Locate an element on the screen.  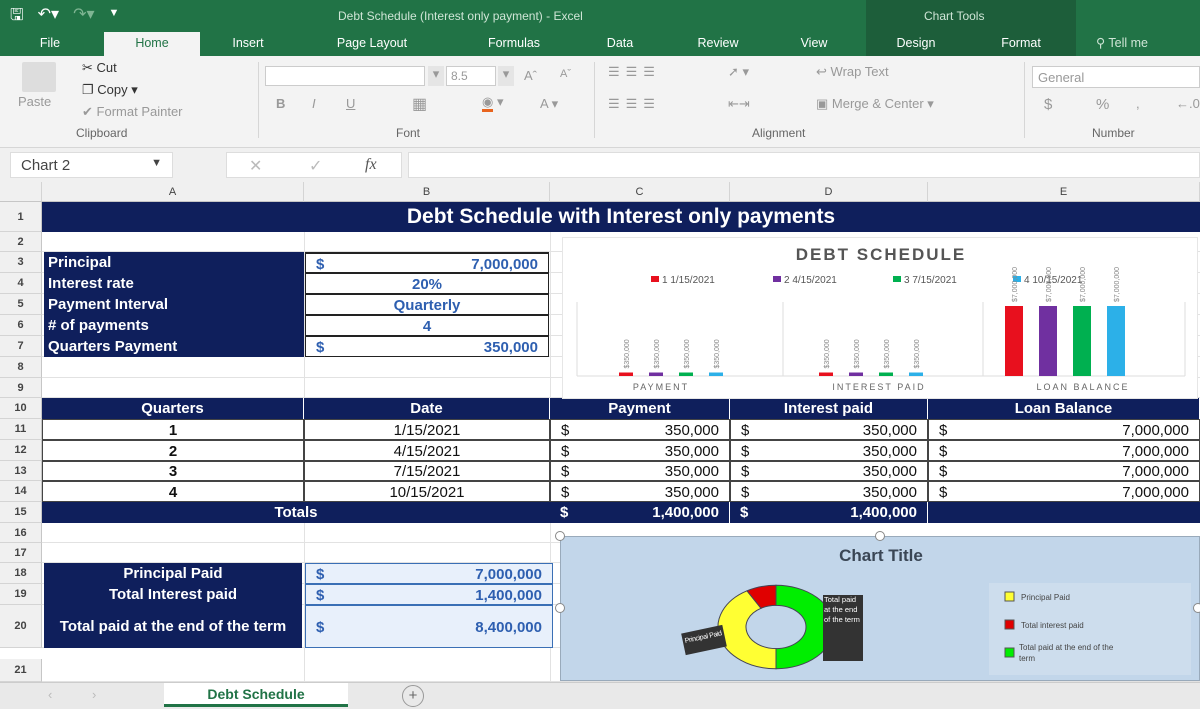
merge-center-button: ▣ Merge & Center ▾ is located at coordinates (875, 104).